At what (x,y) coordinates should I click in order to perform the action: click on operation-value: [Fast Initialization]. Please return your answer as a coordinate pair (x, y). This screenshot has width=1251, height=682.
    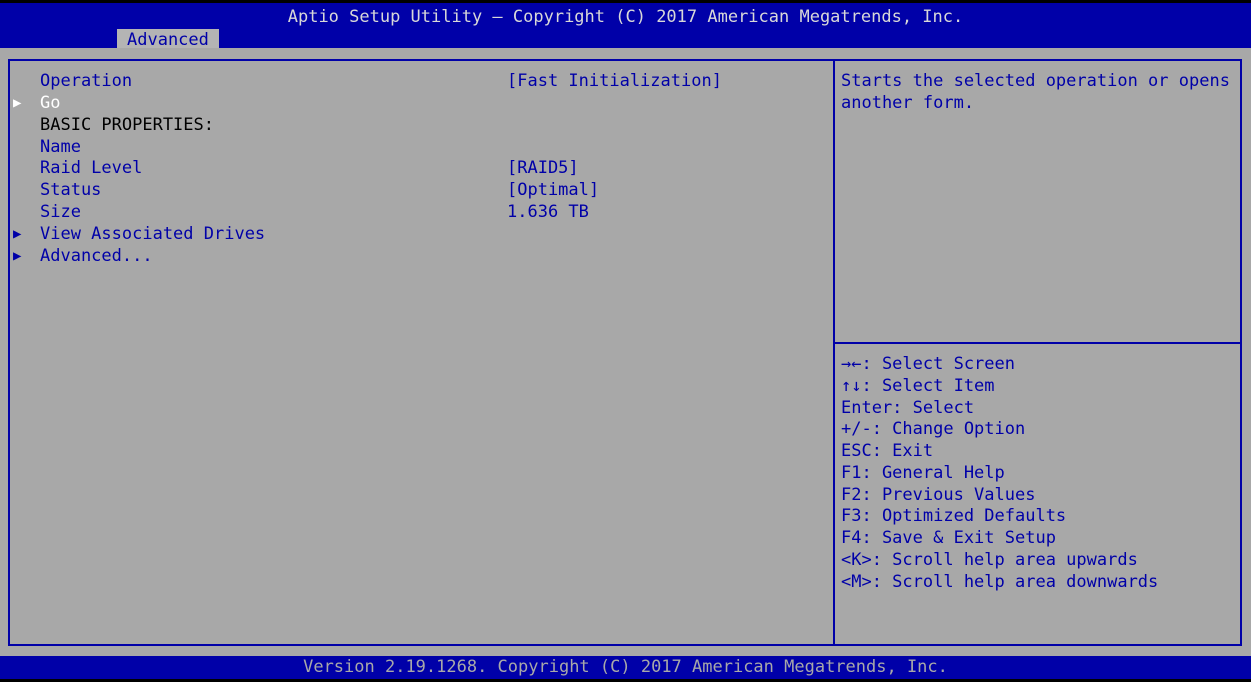
    Looking at the image, I should click on (614, 81).